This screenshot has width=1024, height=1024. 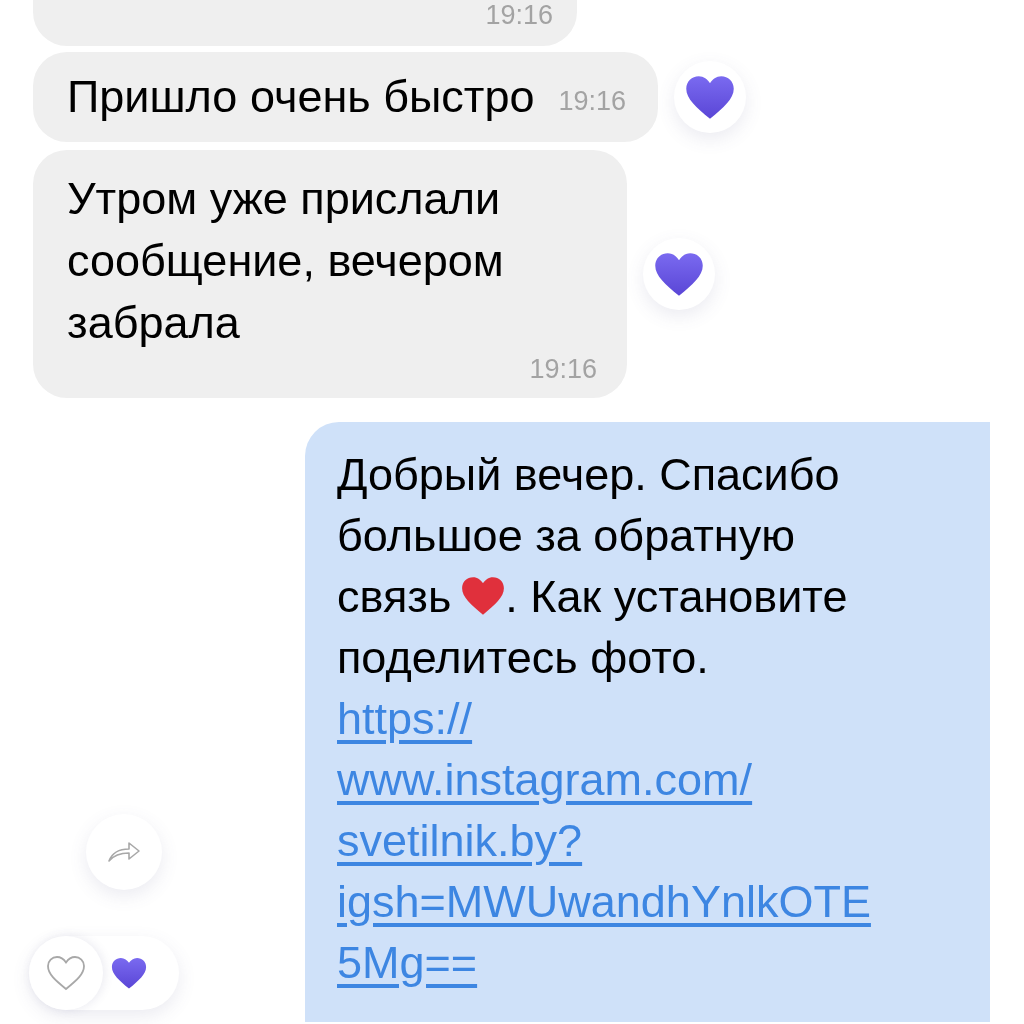 I want to click on message-text: Утром уже прислали сообщение, вечером забрала, so click(x=286, y=261).